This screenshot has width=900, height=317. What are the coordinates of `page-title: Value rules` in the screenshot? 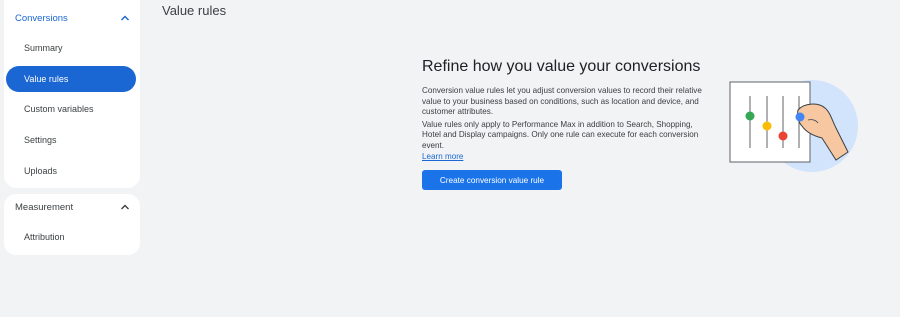 It's located at (194, 10).